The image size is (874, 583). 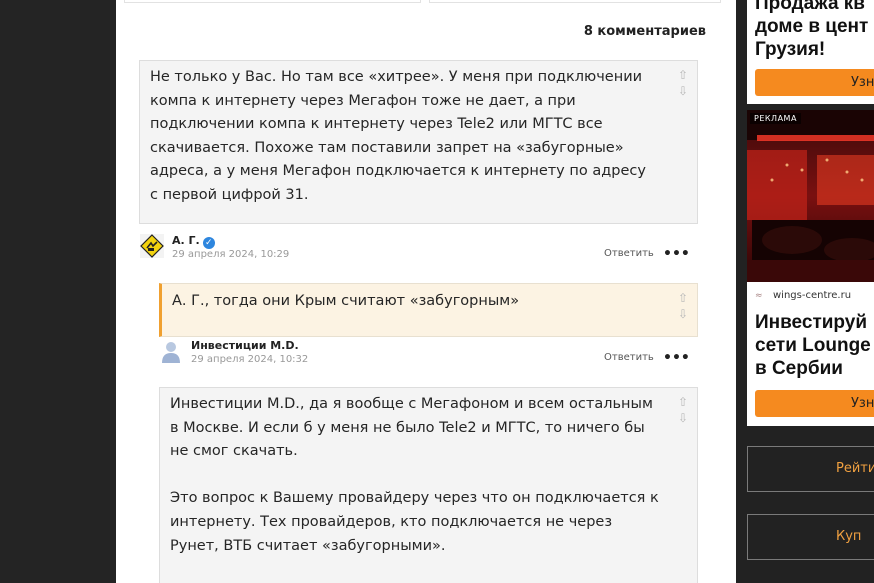 What do you see at coordinates (813, 345) in the screenshot?
I see `ad-title-line: сети Lounge` at bounding box center [813, 345].